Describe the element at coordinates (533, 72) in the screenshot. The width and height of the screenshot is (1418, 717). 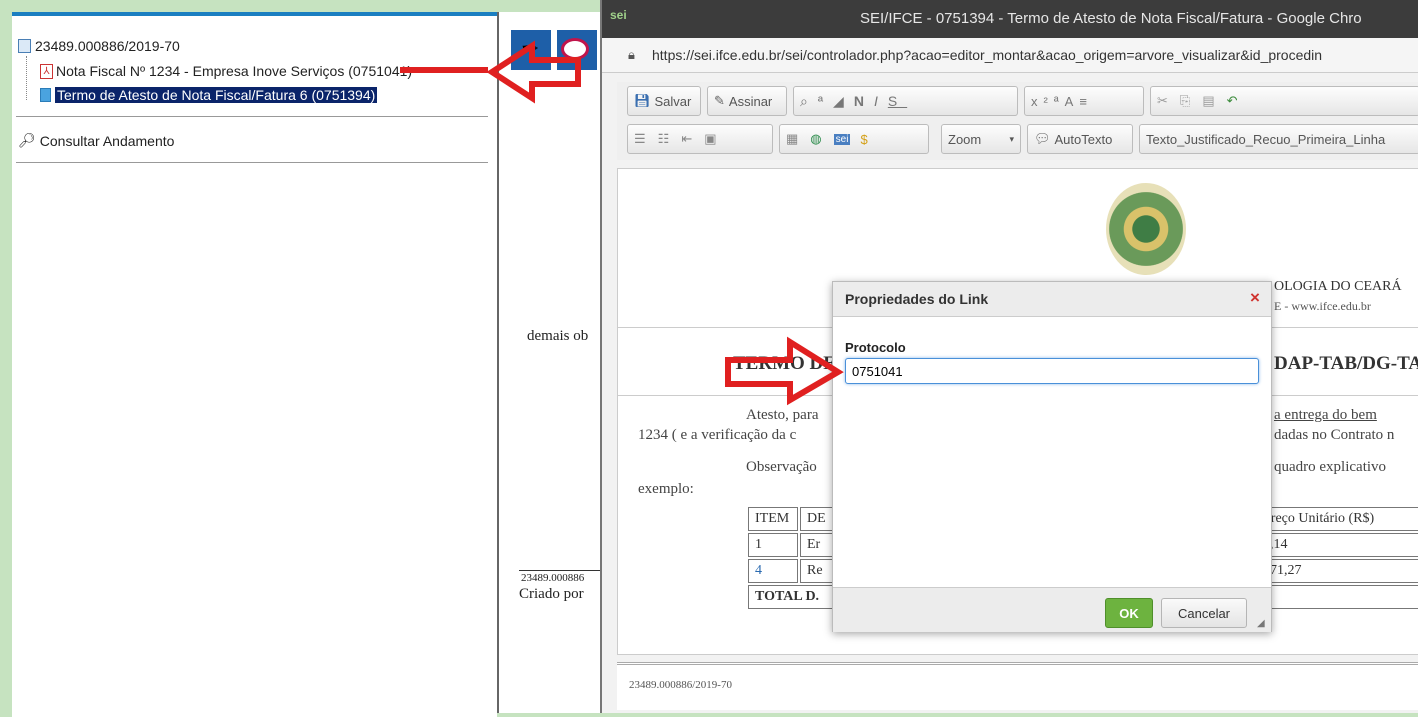
I see `annotation-arrow-left` at that location.